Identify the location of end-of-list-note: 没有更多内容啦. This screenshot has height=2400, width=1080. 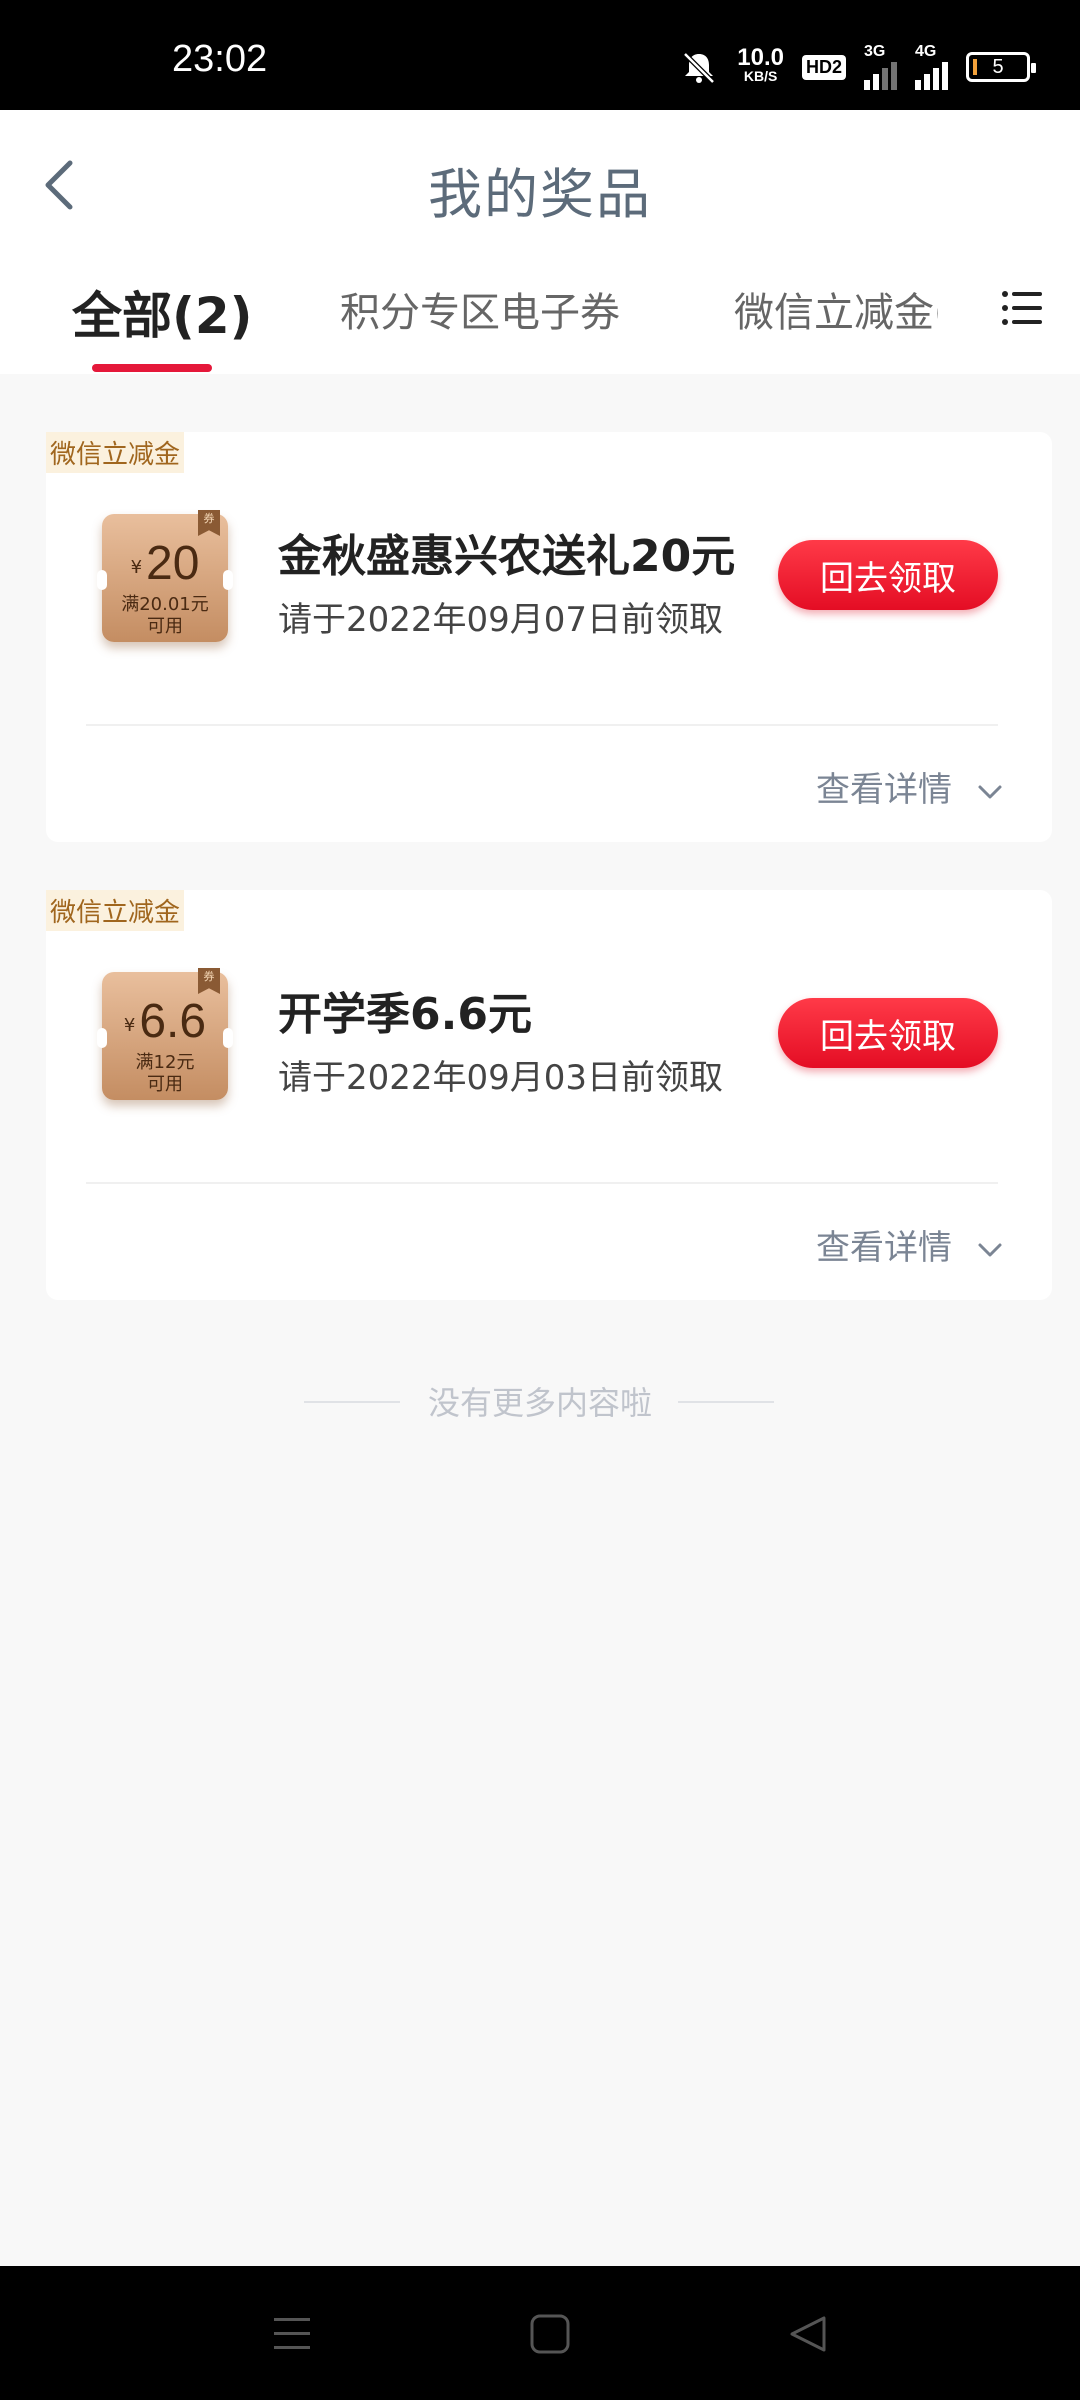
(539, 1403).